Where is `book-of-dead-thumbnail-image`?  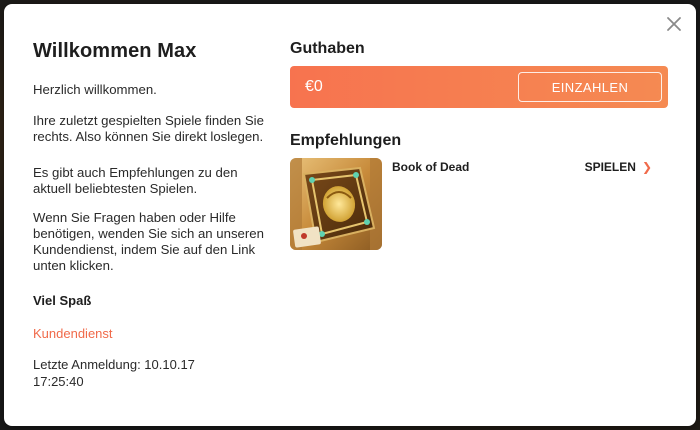
book-of-dead-thumbnail-image is located at coordinates (336, 204).